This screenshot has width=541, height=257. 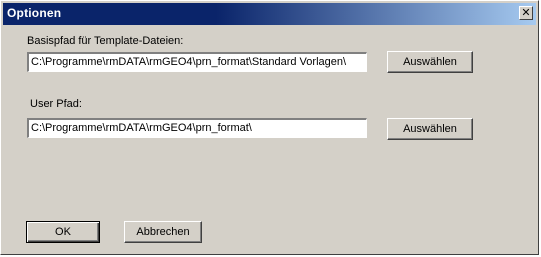 What do you see at coordinates (430, 62) in the screenshot?
I see `template-path-browse-button: Auswählen` at bounding box center [430, 62].